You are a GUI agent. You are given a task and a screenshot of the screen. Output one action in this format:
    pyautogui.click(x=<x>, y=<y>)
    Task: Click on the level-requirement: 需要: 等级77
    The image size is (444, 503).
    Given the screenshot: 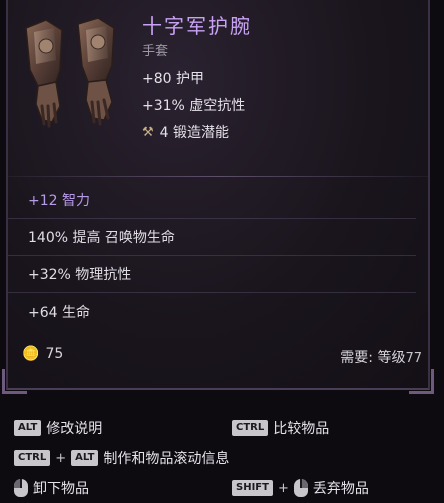 What is the action you would take?
    pyautogui.click(x=381, y=357)
    